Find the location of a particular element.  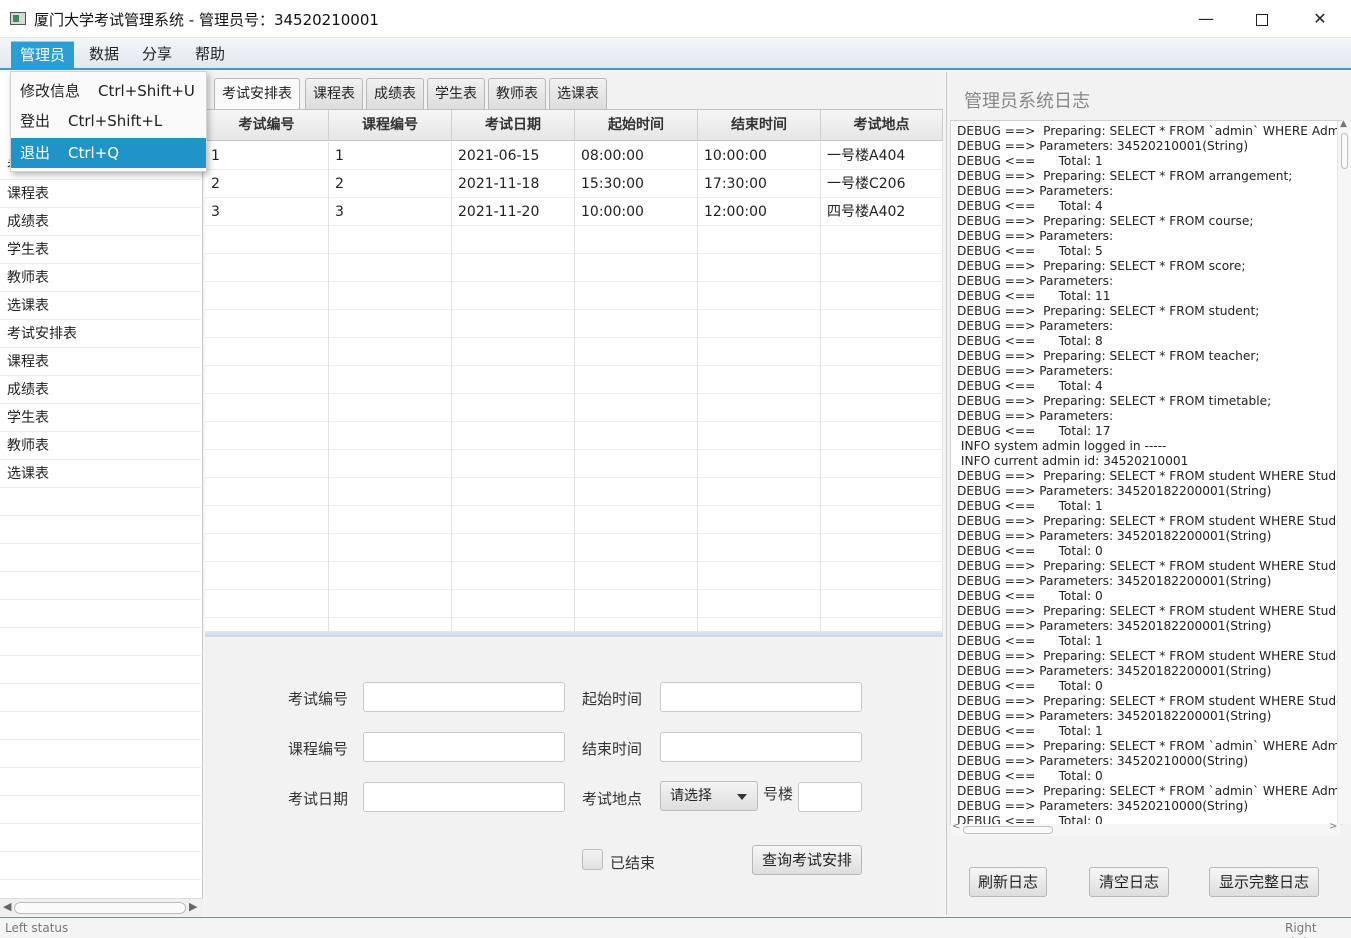

table-row: 2 2 2021-11-18 15:30:00 17:30:00 一号楼C206 is located at coordinates (574, 184).